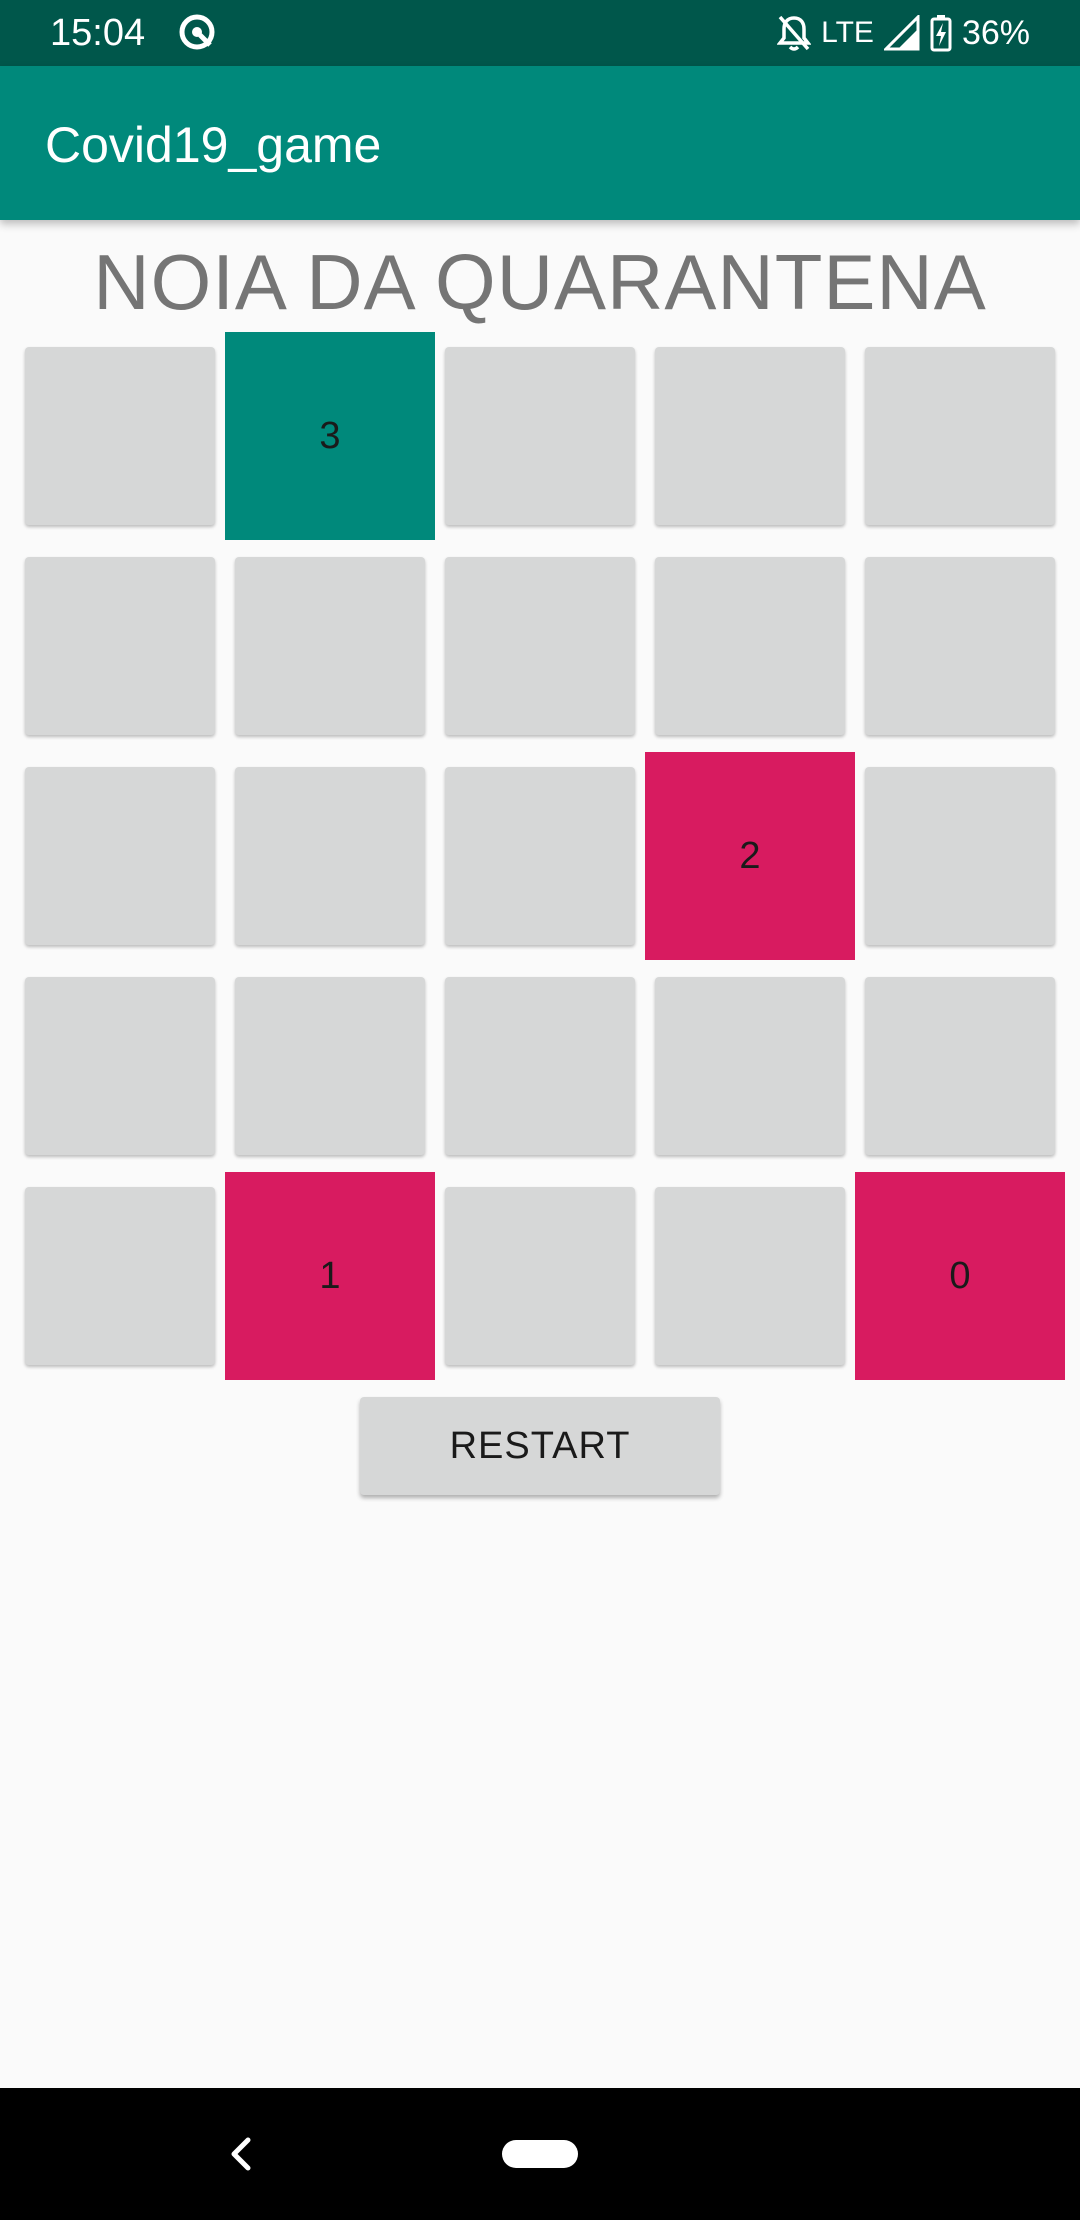  What do you see at coordinates (330, 1066) in the screenshot?
I see `grid-cell-r4-c2` at bounding box center [330, 1066].